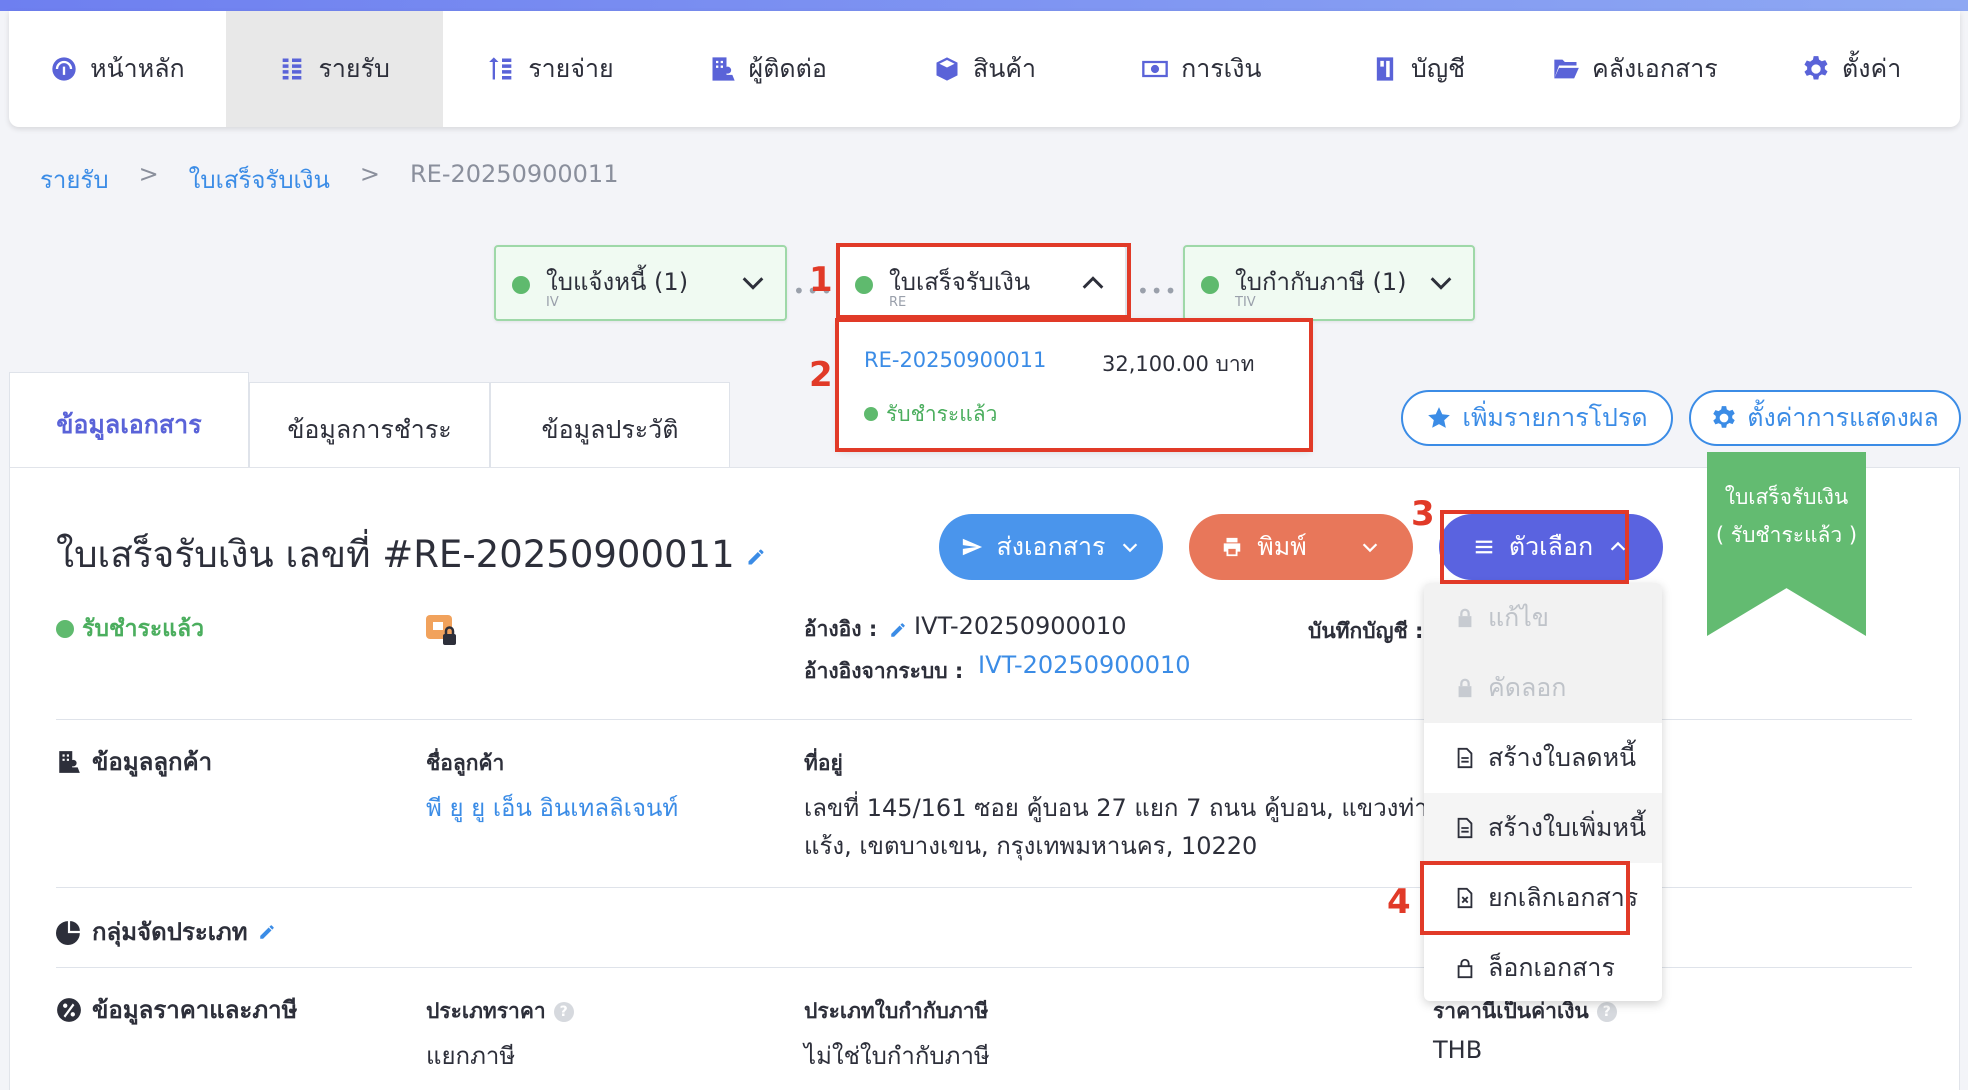 This screenshot has height=1090, width=1968. What do you see at coordinates (195, 1010) in the screenshot?
I see `price-section-text: ข้อมูลราคาและภาษี` at bounding box center [195, 1010].